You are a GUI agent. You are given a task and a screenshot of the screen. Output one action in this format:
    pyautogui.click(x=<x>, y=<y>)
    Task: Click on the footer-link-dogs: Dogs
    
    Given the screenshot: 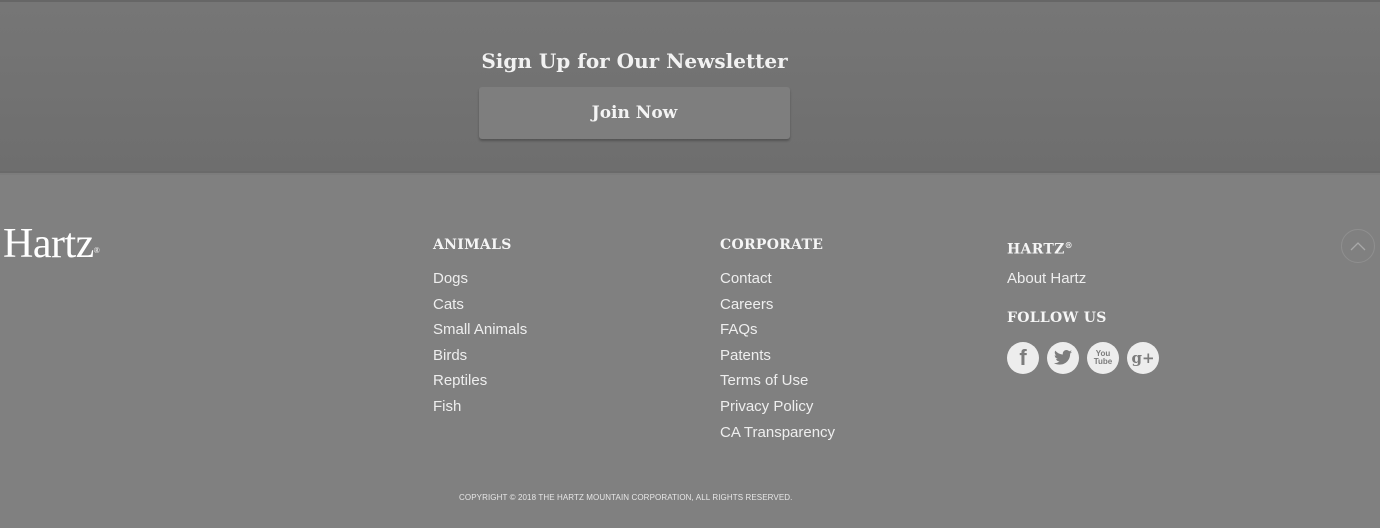 What is the action you would take?
    pyautogui.click(x=480, y=282)
    